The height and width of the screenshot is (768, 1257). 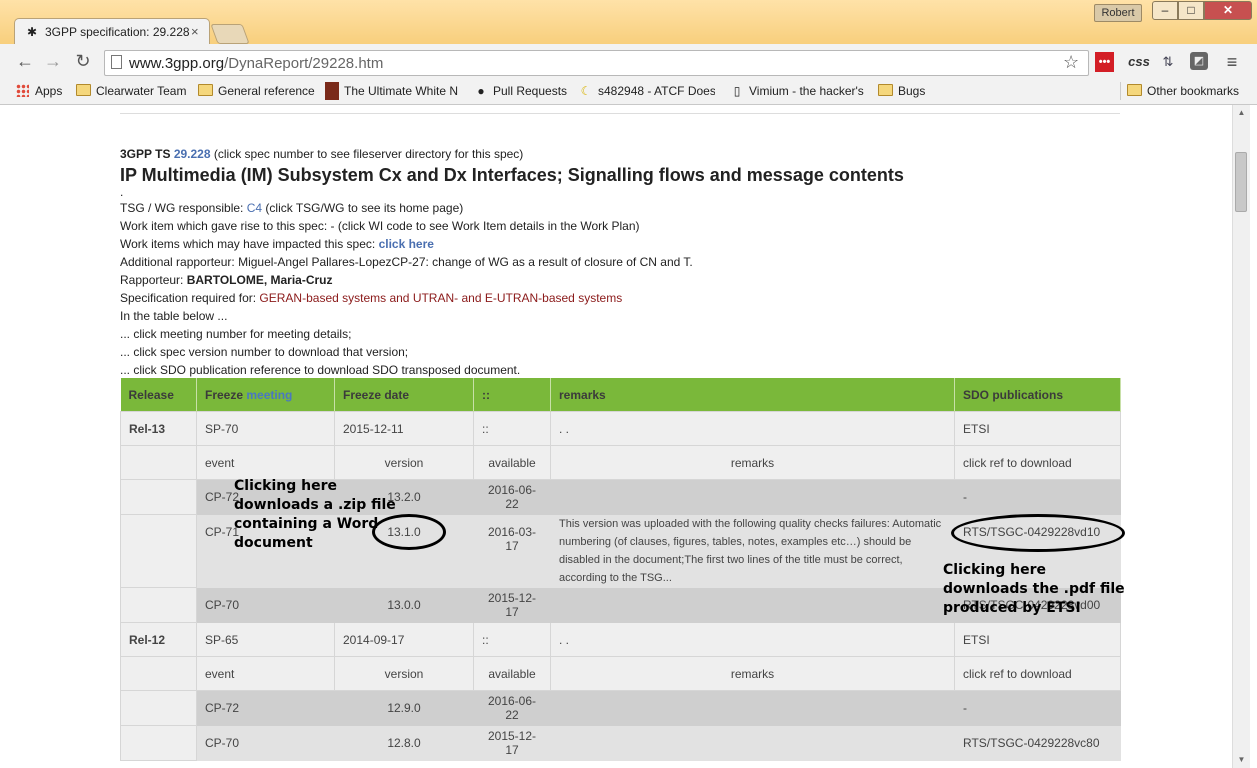 What do you see at coordinates (230, 34) in the screenshot?
I see `new-tab-button` at bounding box center [230, 34].